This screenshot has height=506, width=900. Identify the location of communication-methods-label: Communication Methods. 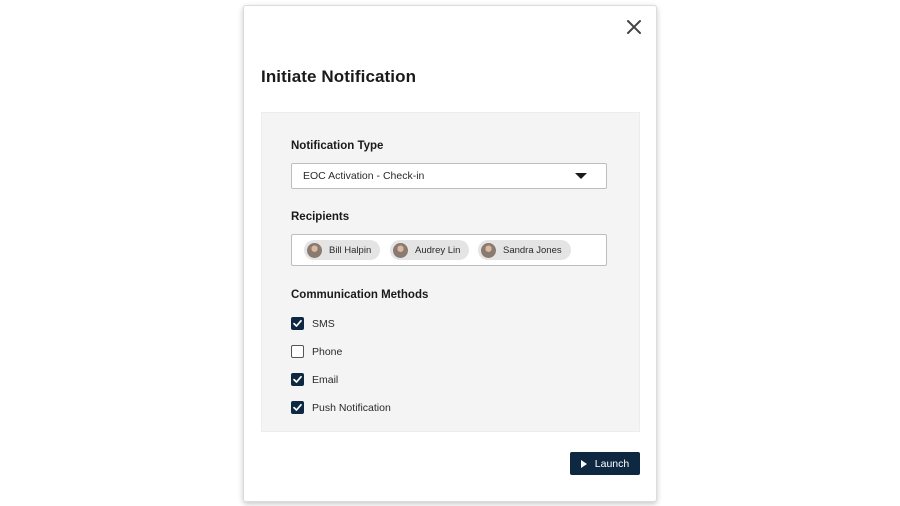
(360, 295).